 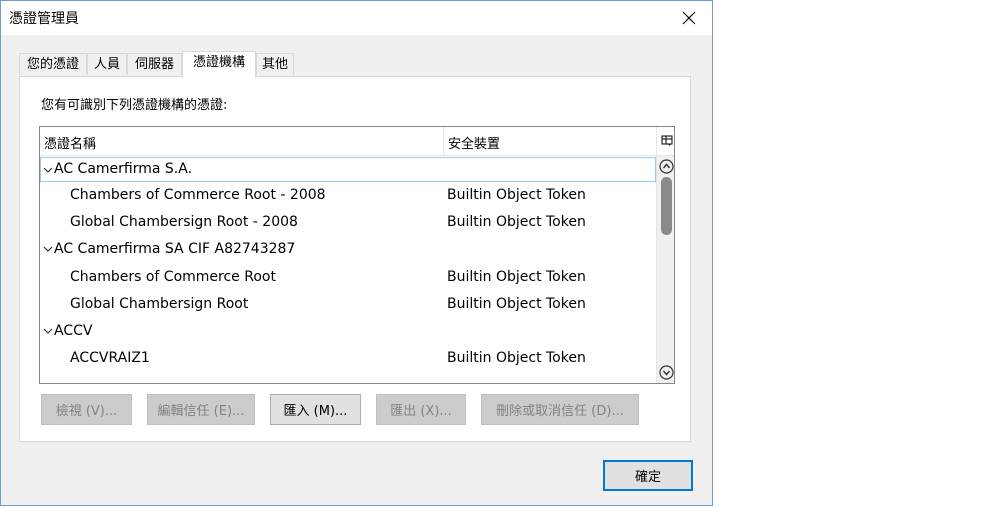 What do you see at coordinates (648, 475) in the screenshot?
I see `ok-button: 確定` at bounding box center [648, 475].